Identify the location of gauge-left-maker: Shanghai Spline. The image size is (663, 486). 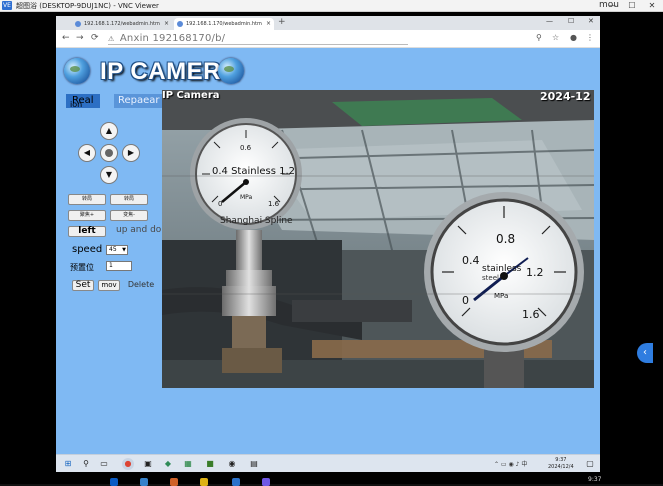
(256, 221).